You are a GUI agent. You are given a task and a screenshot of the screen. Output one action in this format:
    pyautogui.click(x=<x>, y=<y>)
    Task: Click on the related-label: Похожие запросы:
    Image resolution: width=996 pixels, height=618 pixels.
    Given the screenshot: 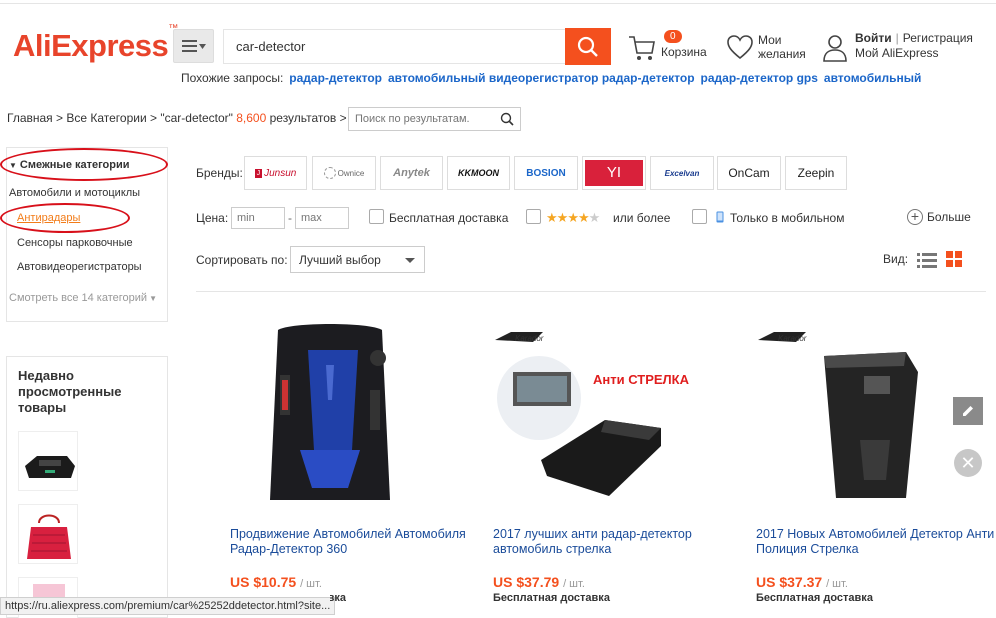 What is the action you would take?
    pyautogui.click(x=232, y=78)
    